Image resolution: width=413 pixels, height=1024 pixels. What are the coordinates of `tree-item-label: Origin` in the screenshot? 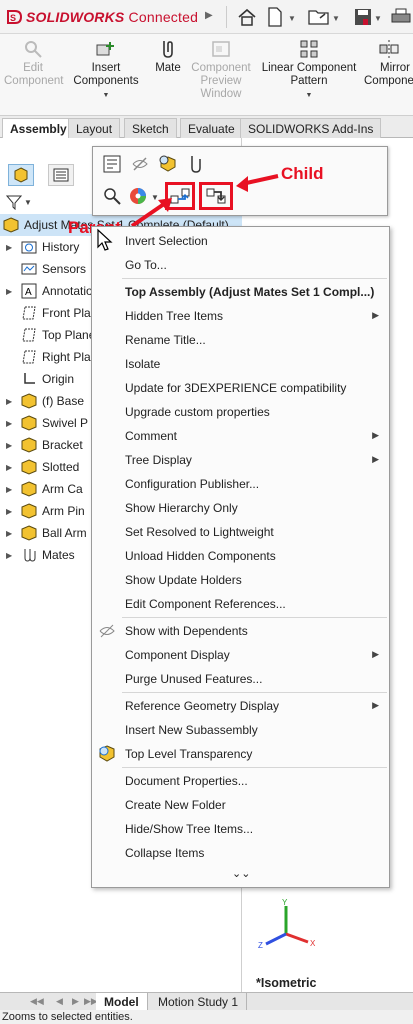 It's located at (58, 379).